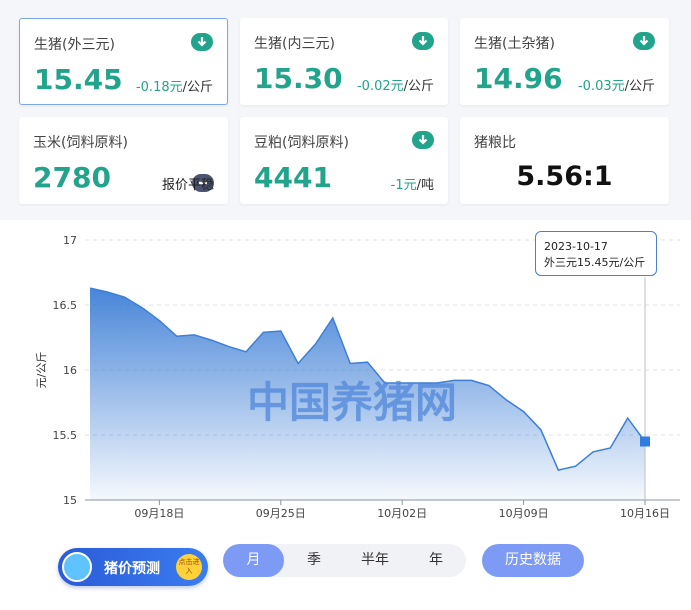  Describe the element at coordinates (564, 176) in the screenshot. I see `ratio-value: 5.56:1` at that location.